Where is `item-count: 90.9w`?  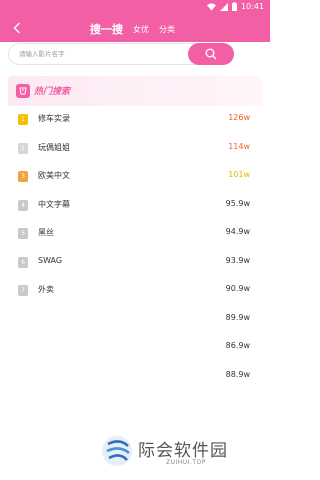 item-count: 90.9w is located at coordinates (237, 288).